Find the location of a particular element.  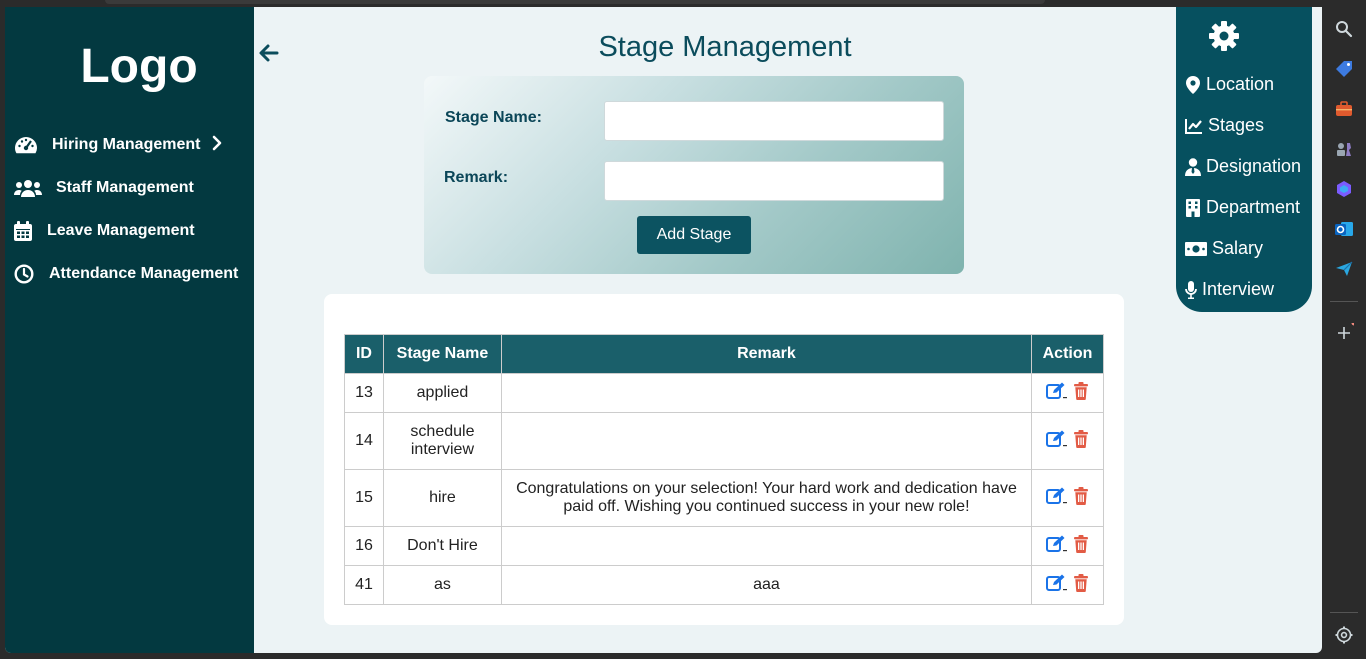

menu-item-location: Location is located at coordinates (1229, 84).